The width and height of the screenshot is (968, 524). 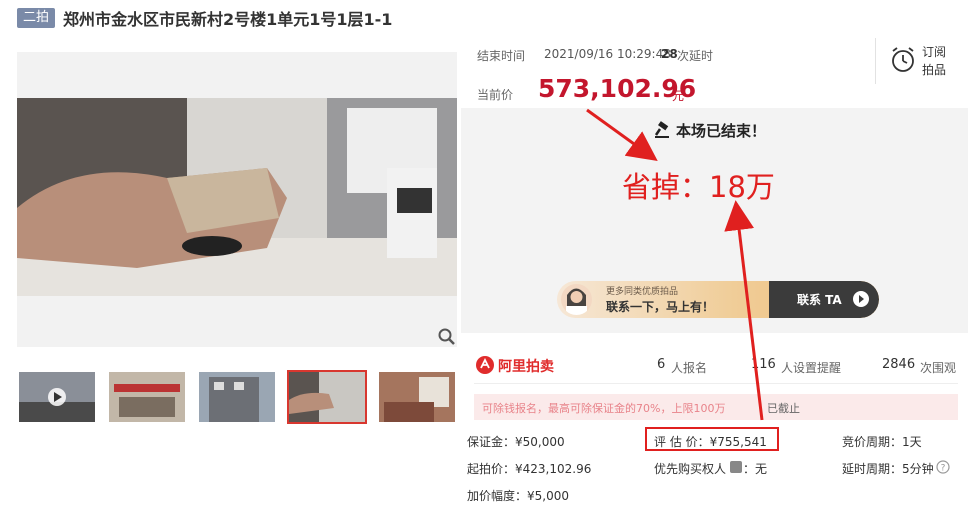 I want to click on arrow-eval-to-savings, so click(x=744, y=310).